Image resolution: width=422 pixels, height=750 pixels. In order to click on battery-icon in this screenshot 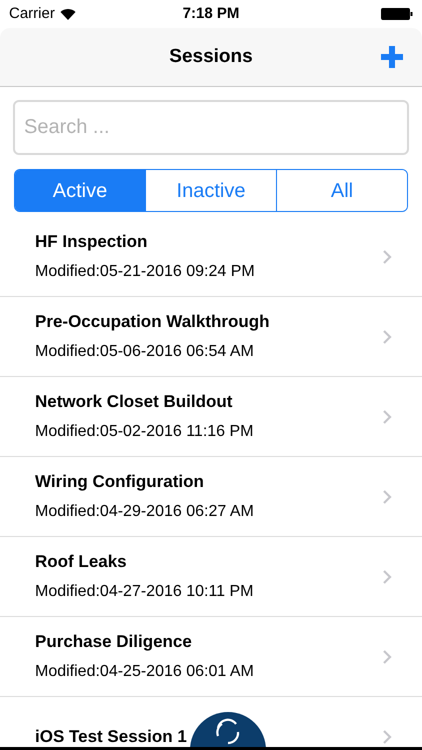, I will do `click(397, 14)`.